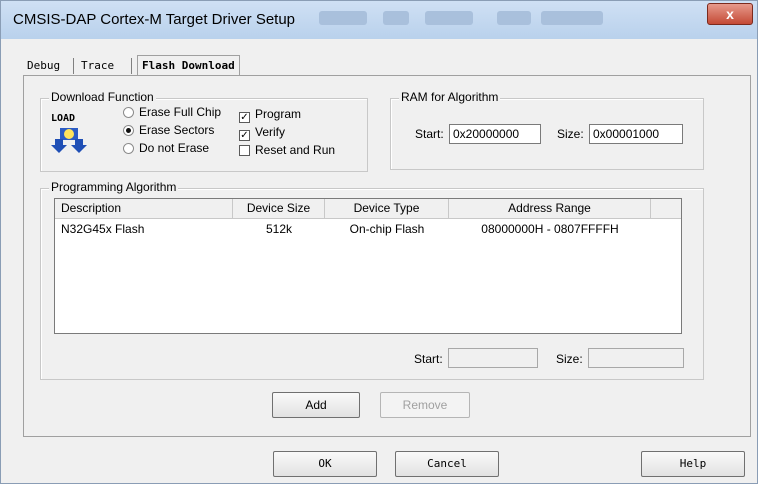 This screenshot has width=758, height=484. Describe the element at coordinates (144, 208) in the screenshot. I see `column-description: Description` at that location.